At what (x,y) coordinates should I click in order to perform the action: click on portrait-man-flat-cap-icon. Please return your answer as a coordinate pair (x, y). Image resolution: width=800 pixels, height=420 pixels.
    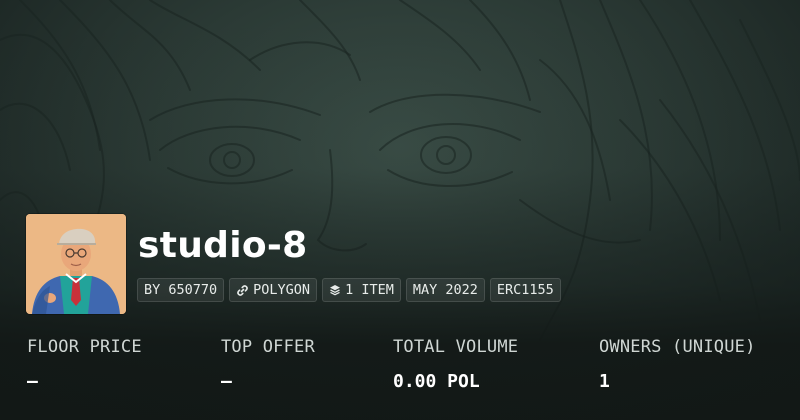
    Looking at the image, I should click on (76, 264).